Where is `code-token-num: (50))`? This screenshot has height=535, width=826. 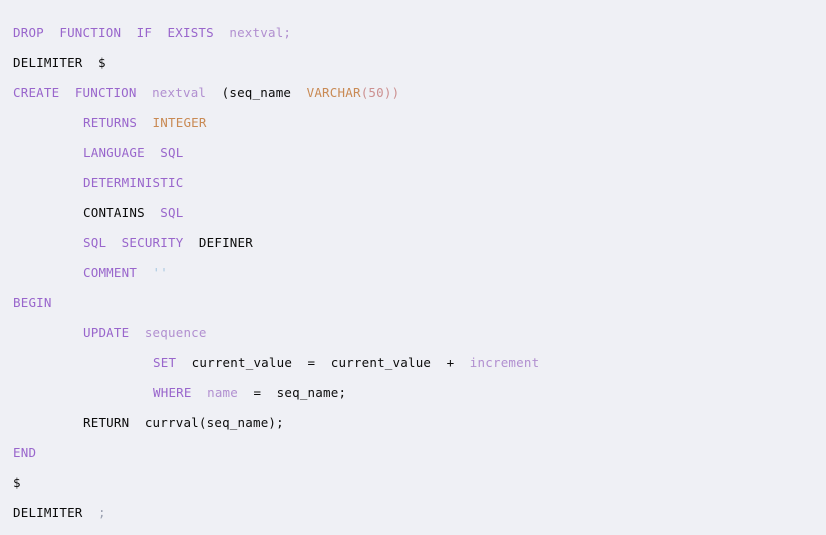 code-token-num: (50)) is located at coordinates (380, 92).